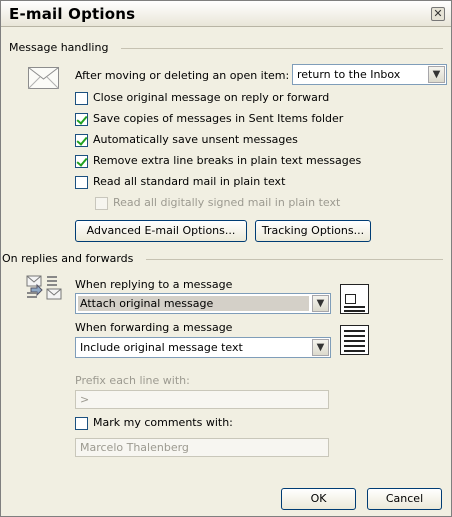  I want to click on forward-label: When forwarding a message, so click(154, 327).